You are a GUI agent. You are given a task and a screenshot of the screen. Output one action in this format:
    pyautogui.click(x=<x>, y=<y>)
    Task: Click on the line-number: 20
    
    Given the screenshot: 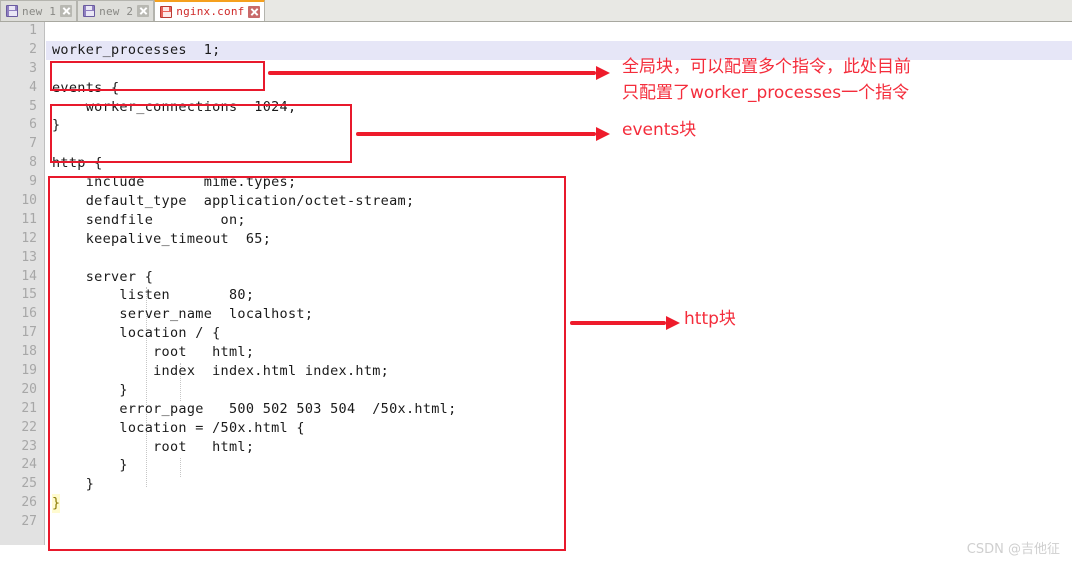 What is the action you would take?
    pyautogui.click(x=29, y=389)
    